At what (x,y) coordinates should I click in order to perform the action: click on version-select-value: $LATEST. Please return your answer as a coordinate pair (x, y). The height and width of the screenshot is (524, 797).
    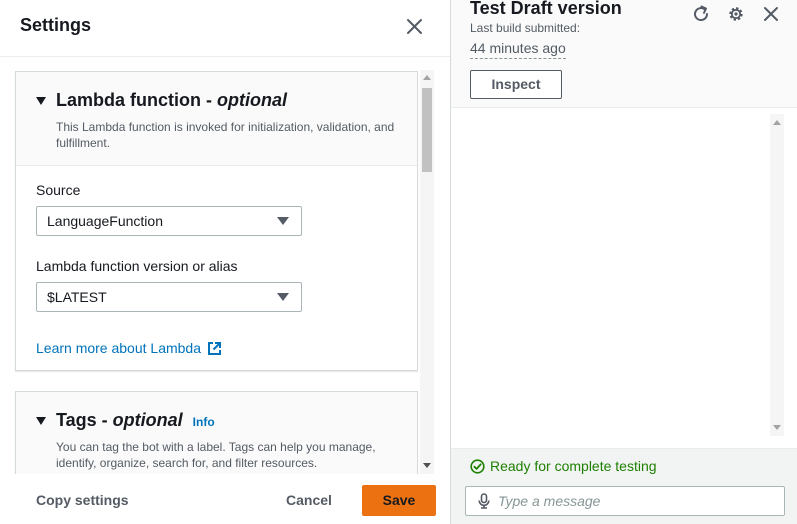
    Looking at the image, I should click on (77, 297).